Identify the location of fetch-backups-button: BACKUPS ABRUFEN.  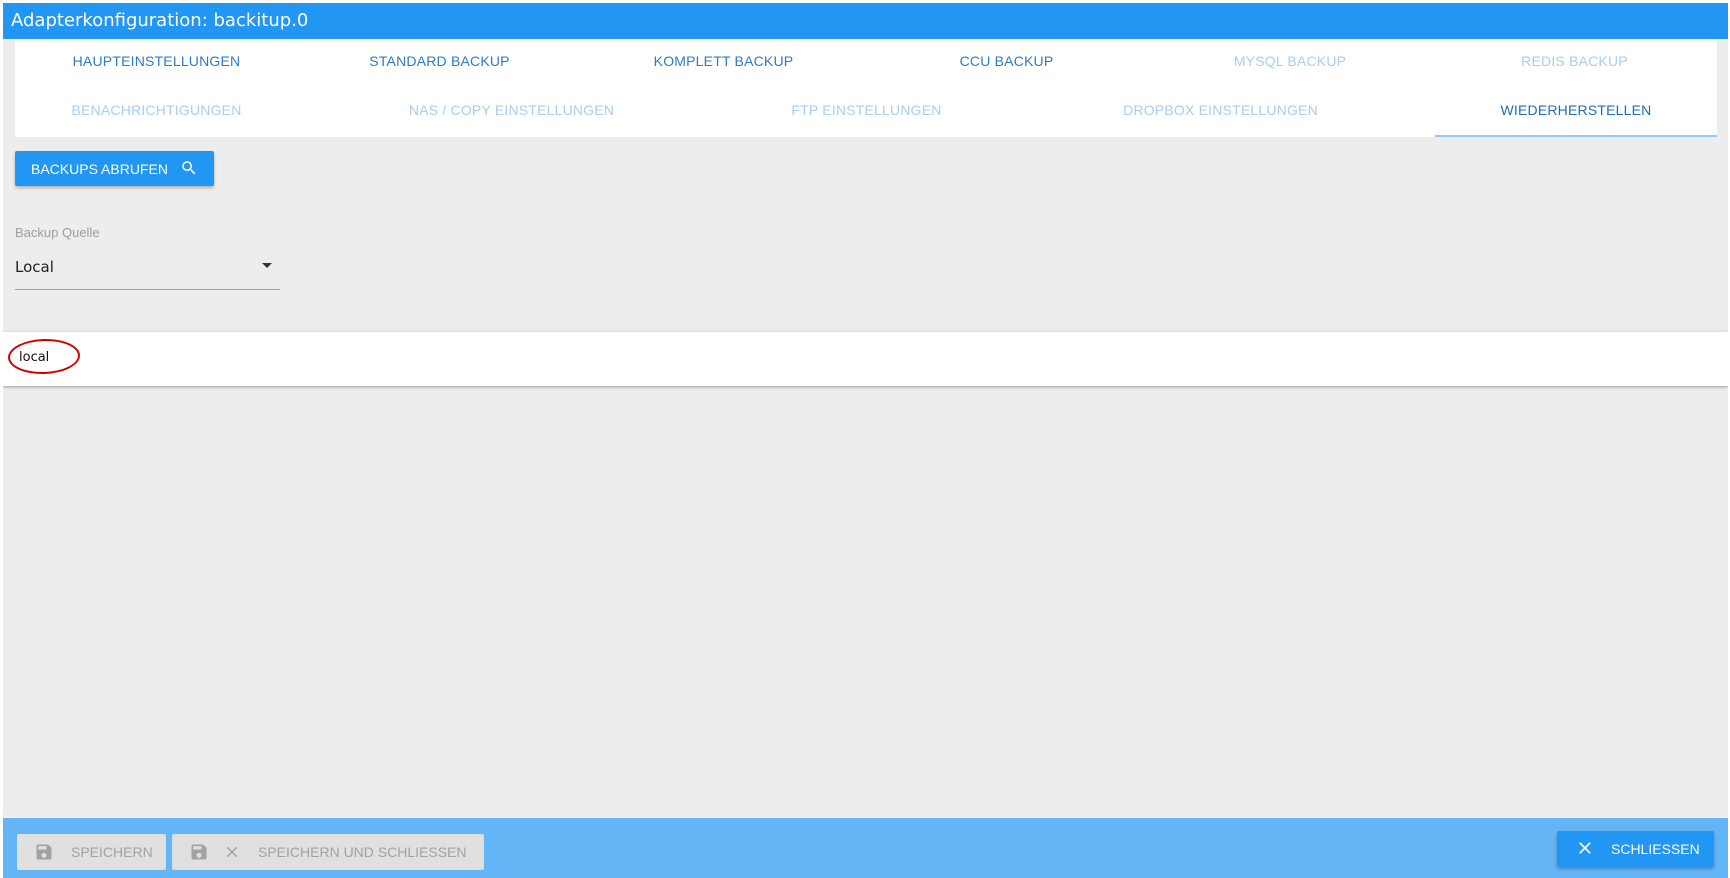
(114, 168).